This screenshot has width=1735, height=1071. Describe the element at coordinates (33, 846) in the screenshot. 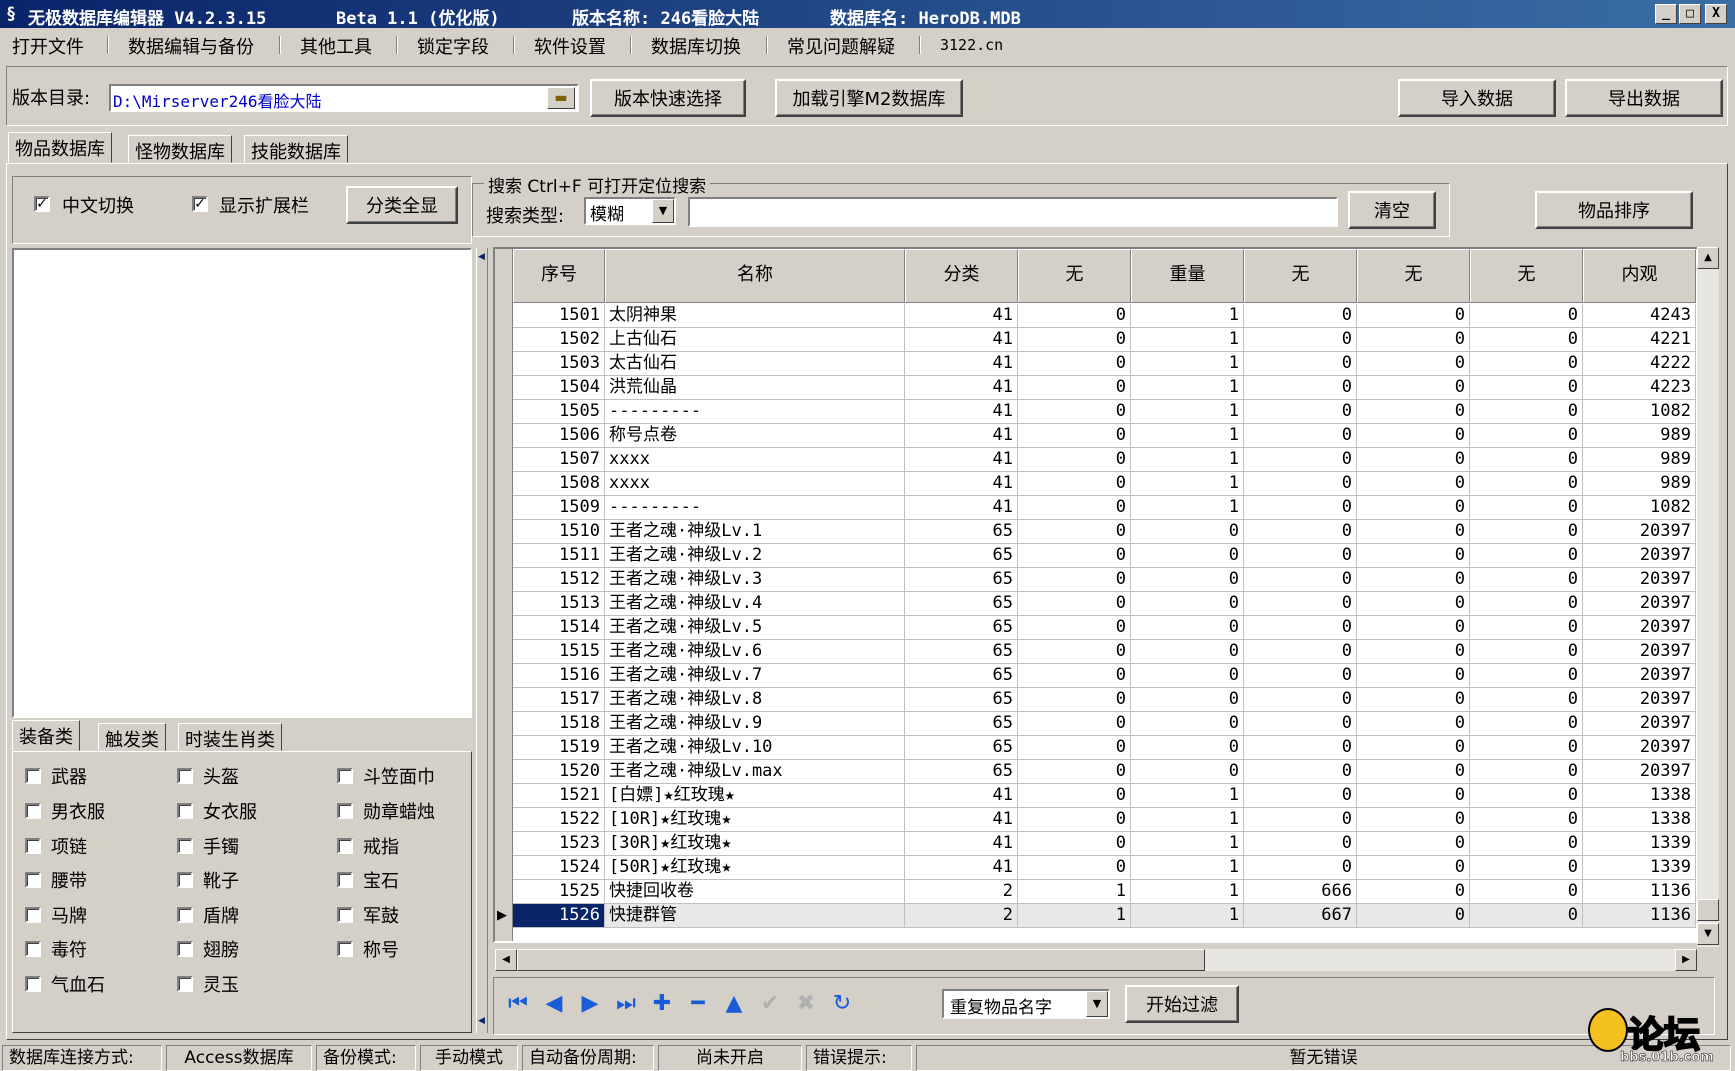

I see `category-checkbox-necklace` at that location.